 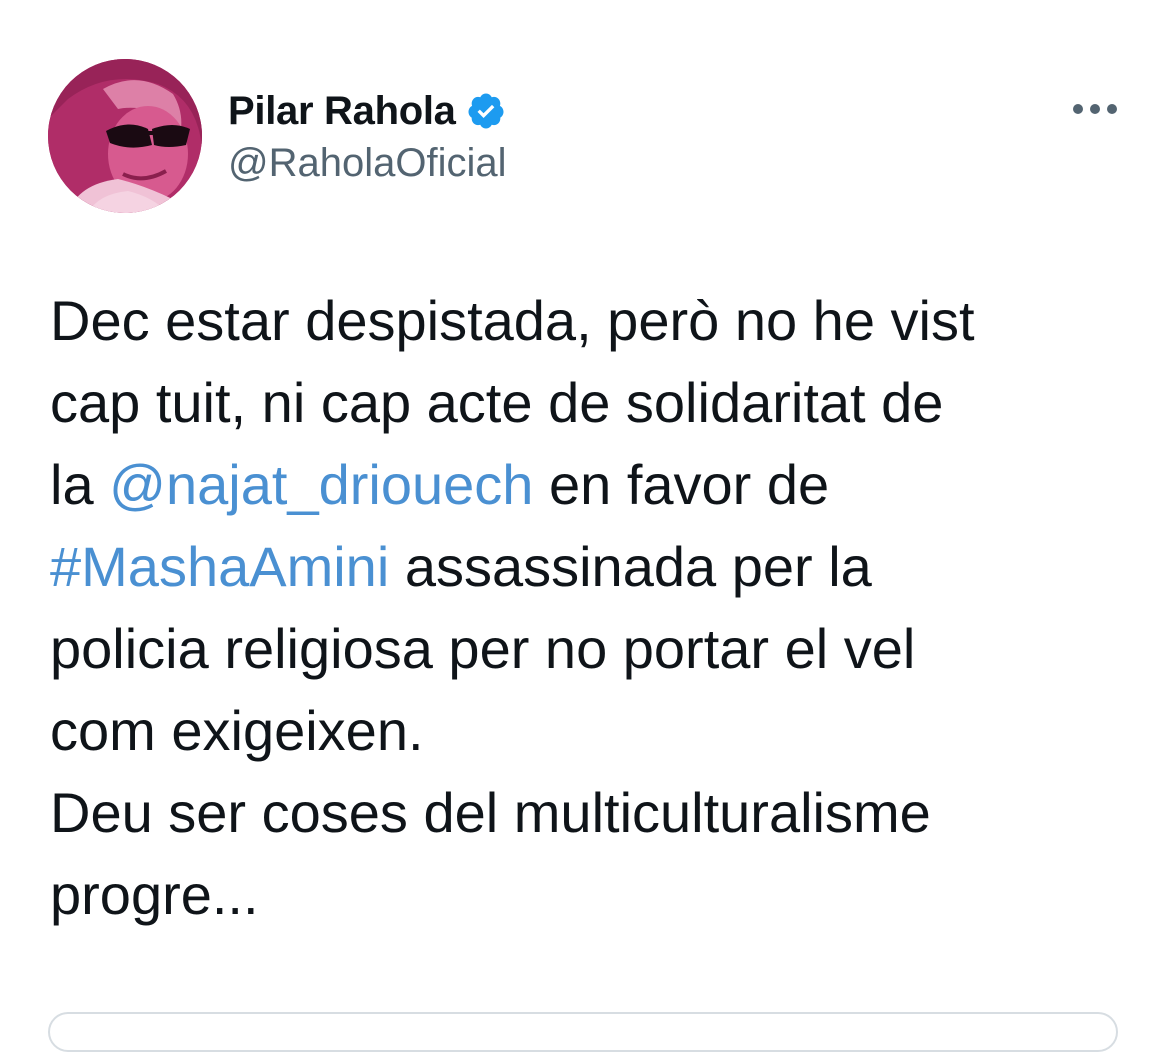 I want to click on verified-badge-icon, so click(x=486, y=111).